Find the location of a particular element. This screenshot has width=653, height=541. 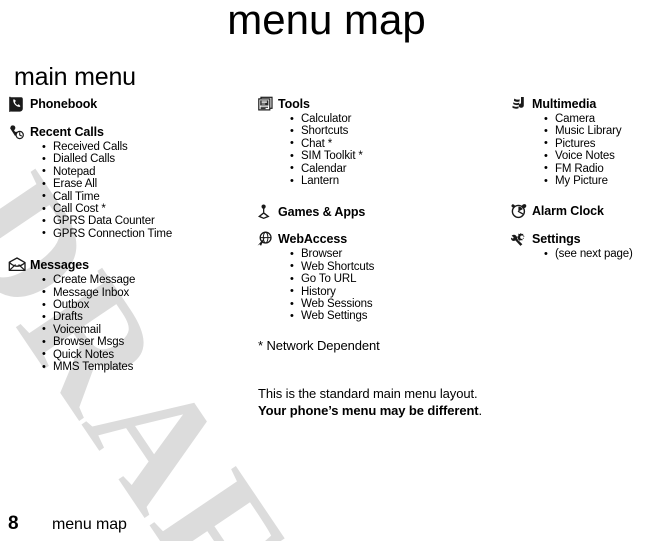

settings-gear-wrench-icon is located at coordinates (521, 239).